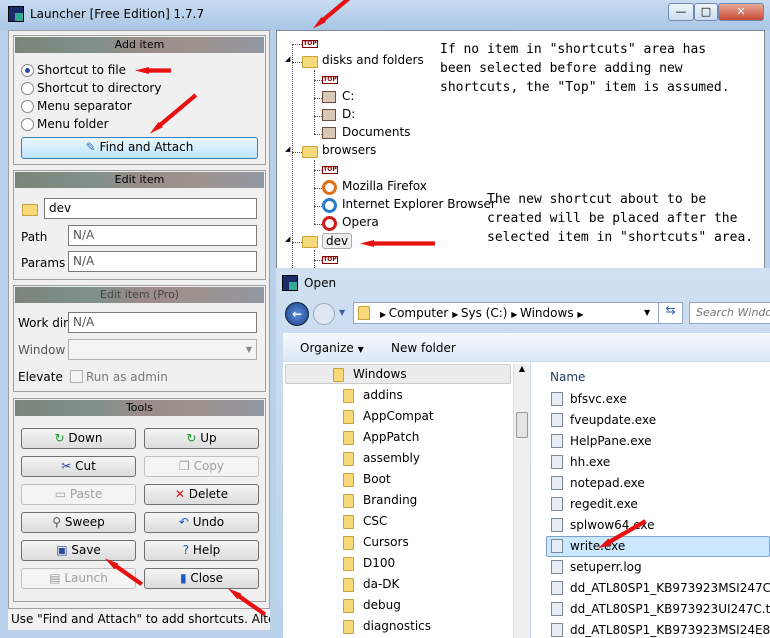 Image resolution: width=770 pixels, height=638 pixels. I want to click on tree-item: browsers, so click(349, 150).